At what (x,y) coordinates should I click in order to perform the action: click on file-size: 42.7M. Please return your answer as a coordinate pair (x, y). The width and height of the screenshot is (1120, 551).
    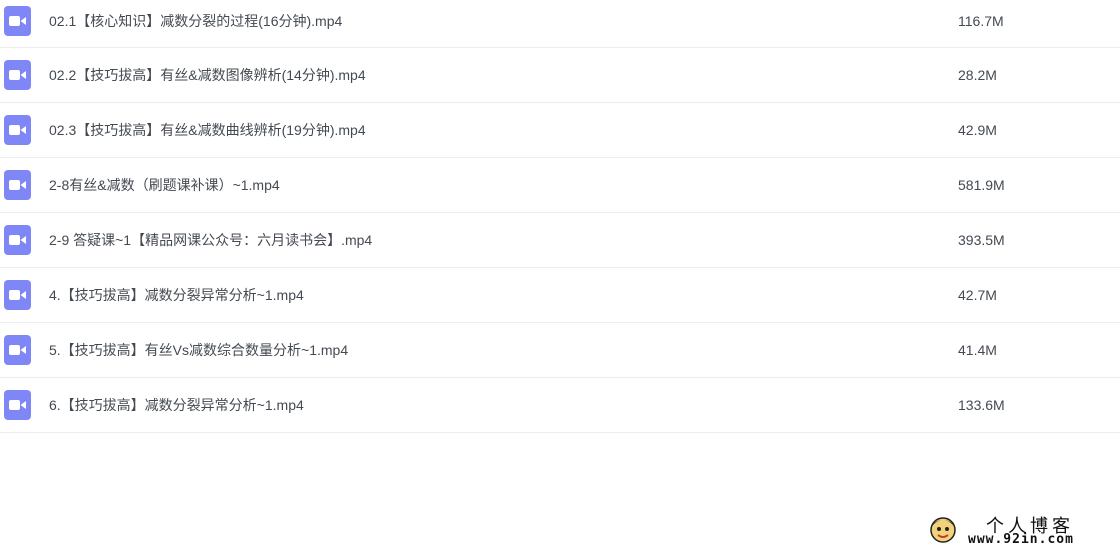
    Looking at the image, I should click on (977, 295).